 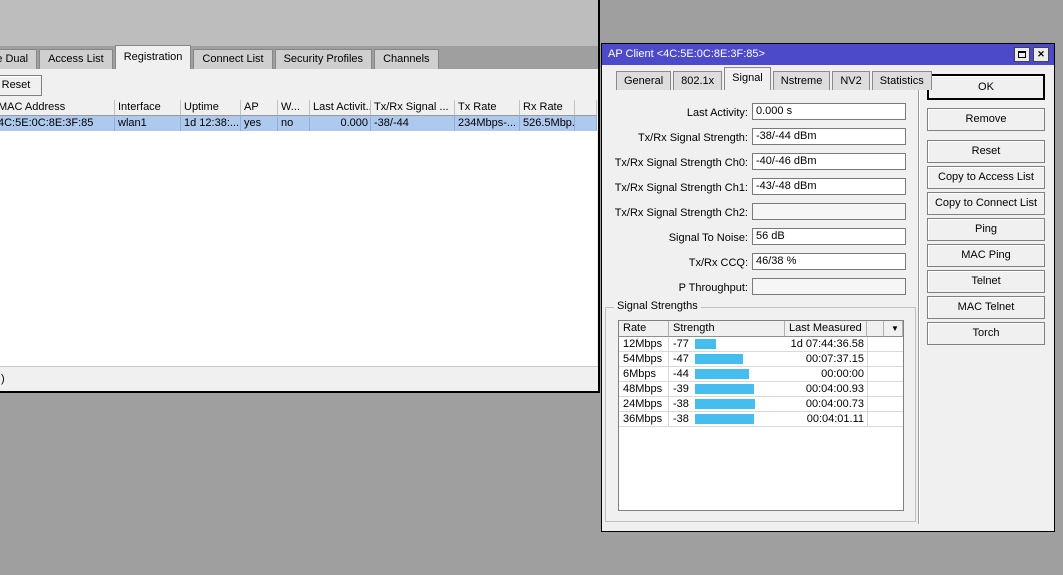 I want to click on close-icon: ✕, so click(x=1041, y=54).